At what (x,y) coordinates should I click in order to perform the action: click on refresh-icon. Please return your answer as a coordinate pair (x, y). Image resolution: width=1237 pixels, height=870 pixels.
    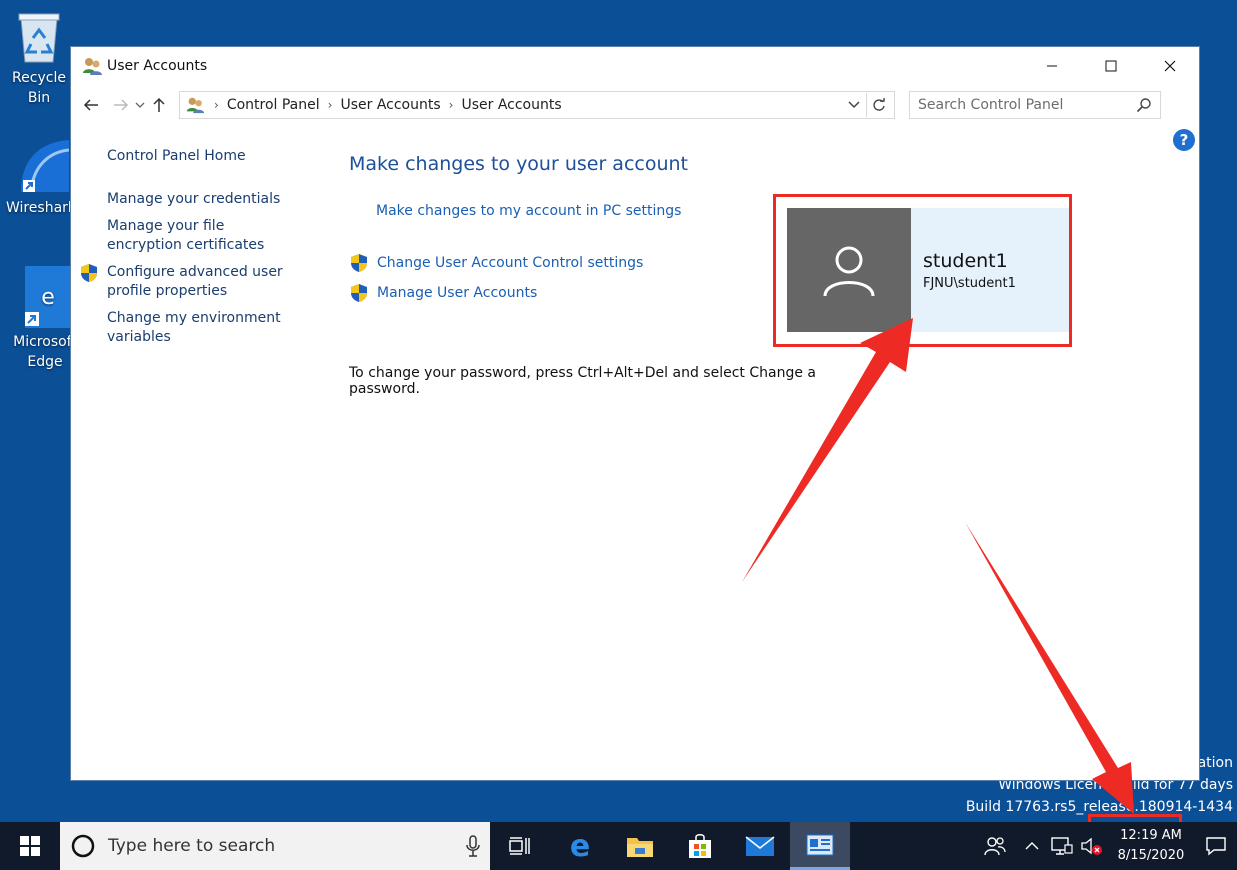
    Looking at the image, I should click on (878, 104).